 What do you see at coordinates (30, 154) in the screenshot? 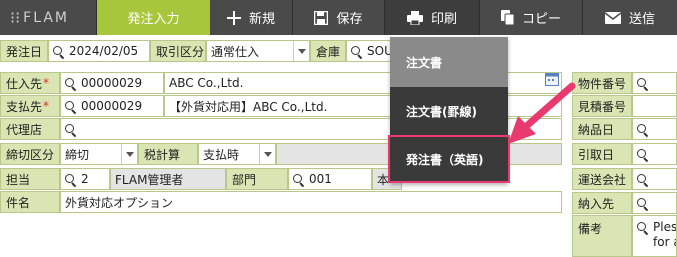
I see `closing-label: 締切区分` at bounding box center [30, 154].